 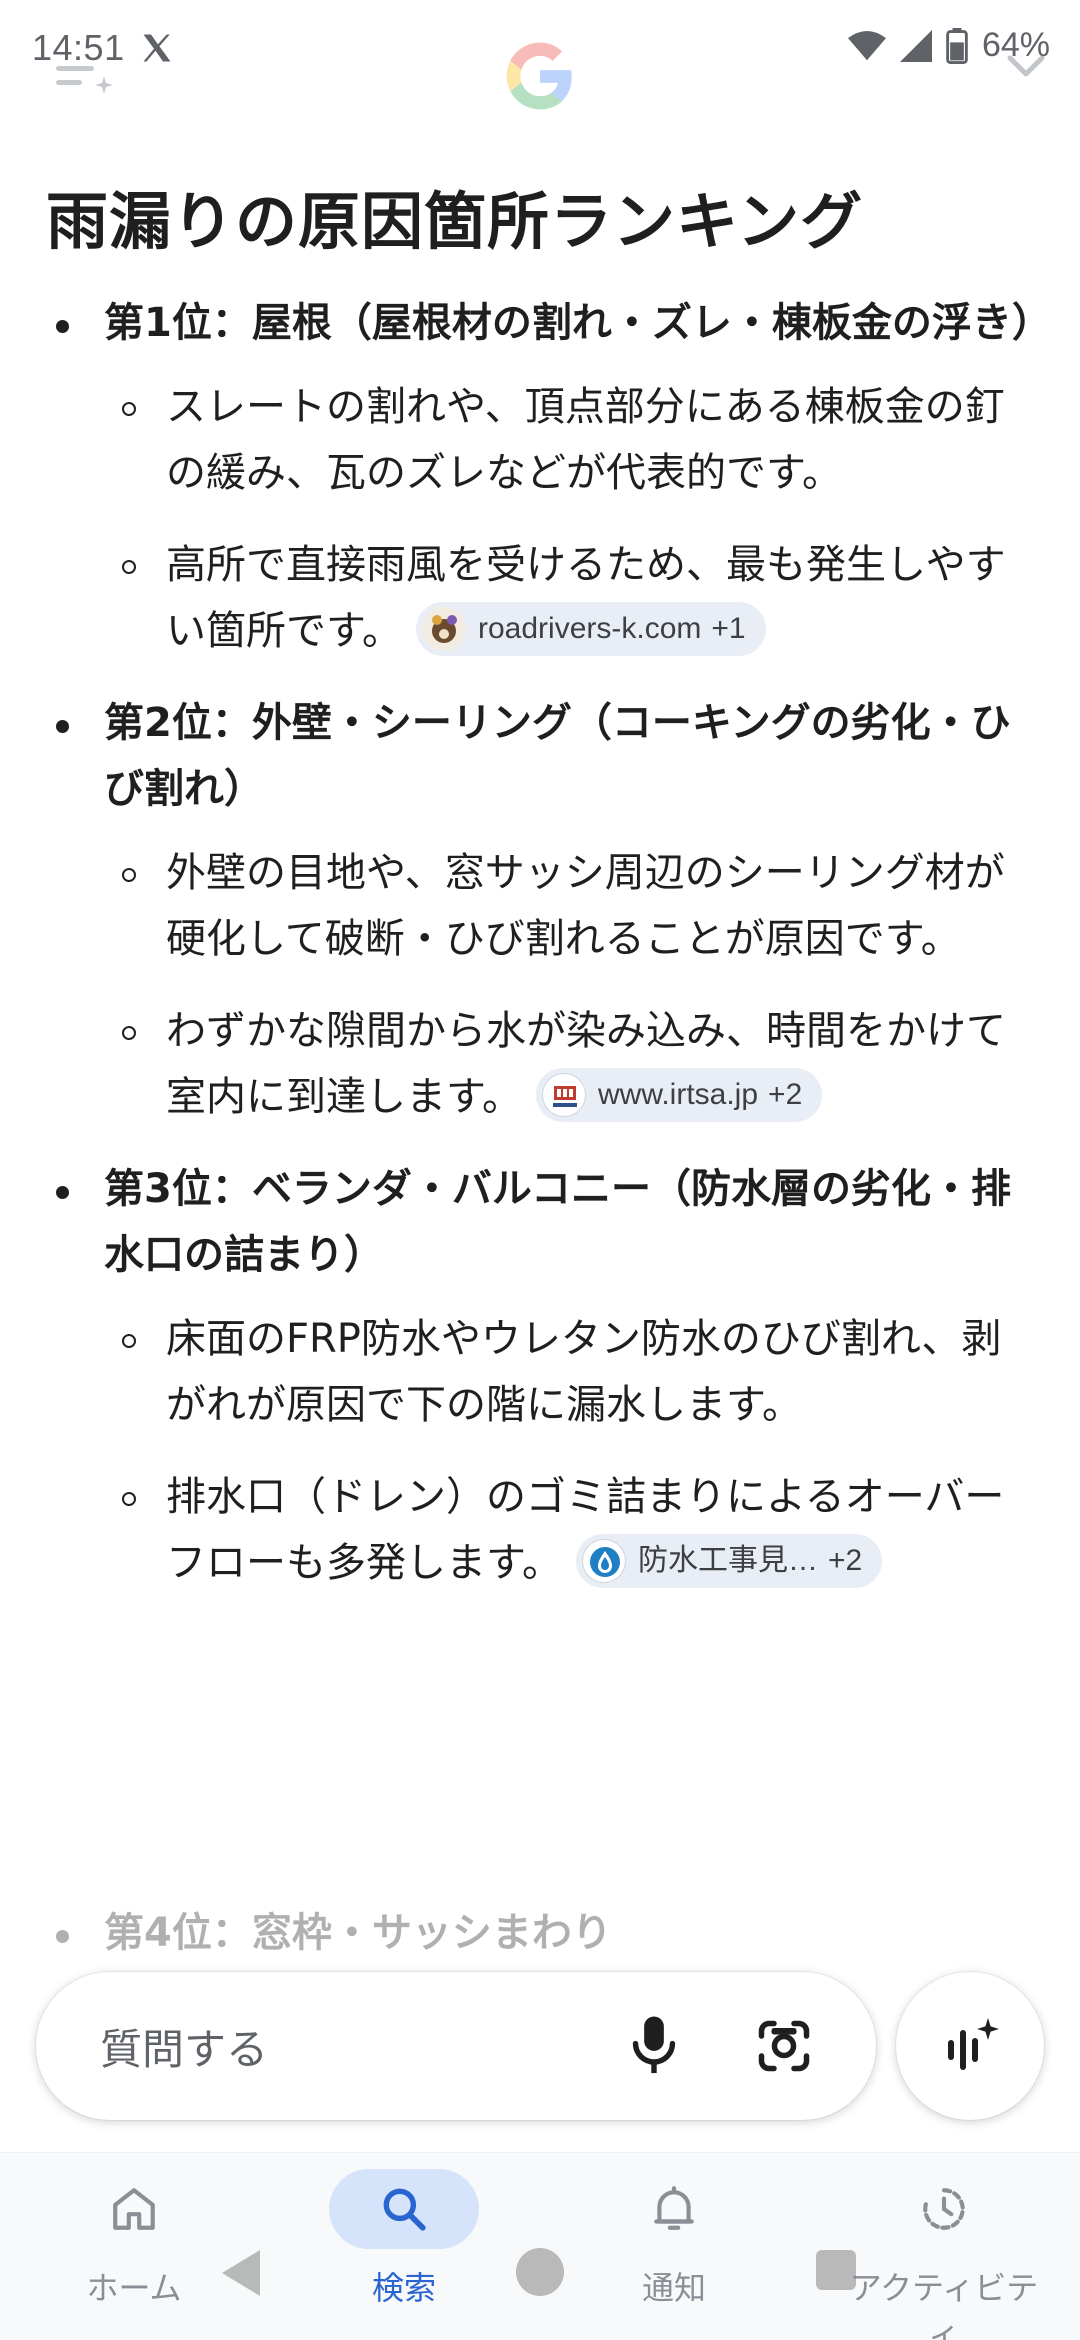 What do you see at coordinates (957, 45) in the screenshot?
I see `battery-icon` at bounding box center [957, 45].